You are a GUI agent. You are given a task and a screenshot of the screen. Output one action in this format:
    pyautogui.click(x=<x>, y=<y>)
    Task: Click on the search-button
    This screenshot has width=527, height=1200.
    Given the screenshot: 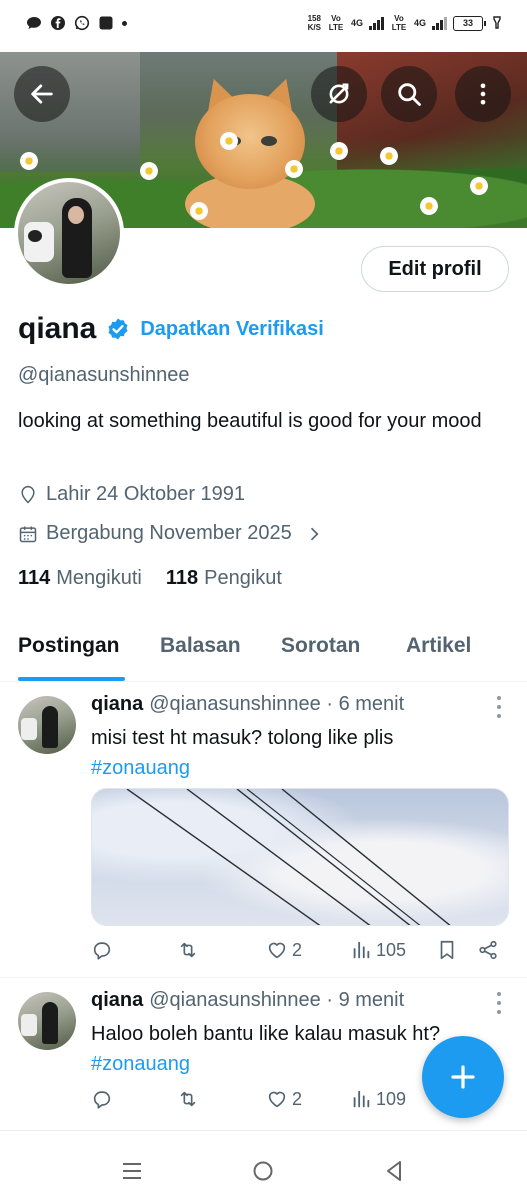 What is the action you would take?
    pyautogui.click(x=409, y=94)
    